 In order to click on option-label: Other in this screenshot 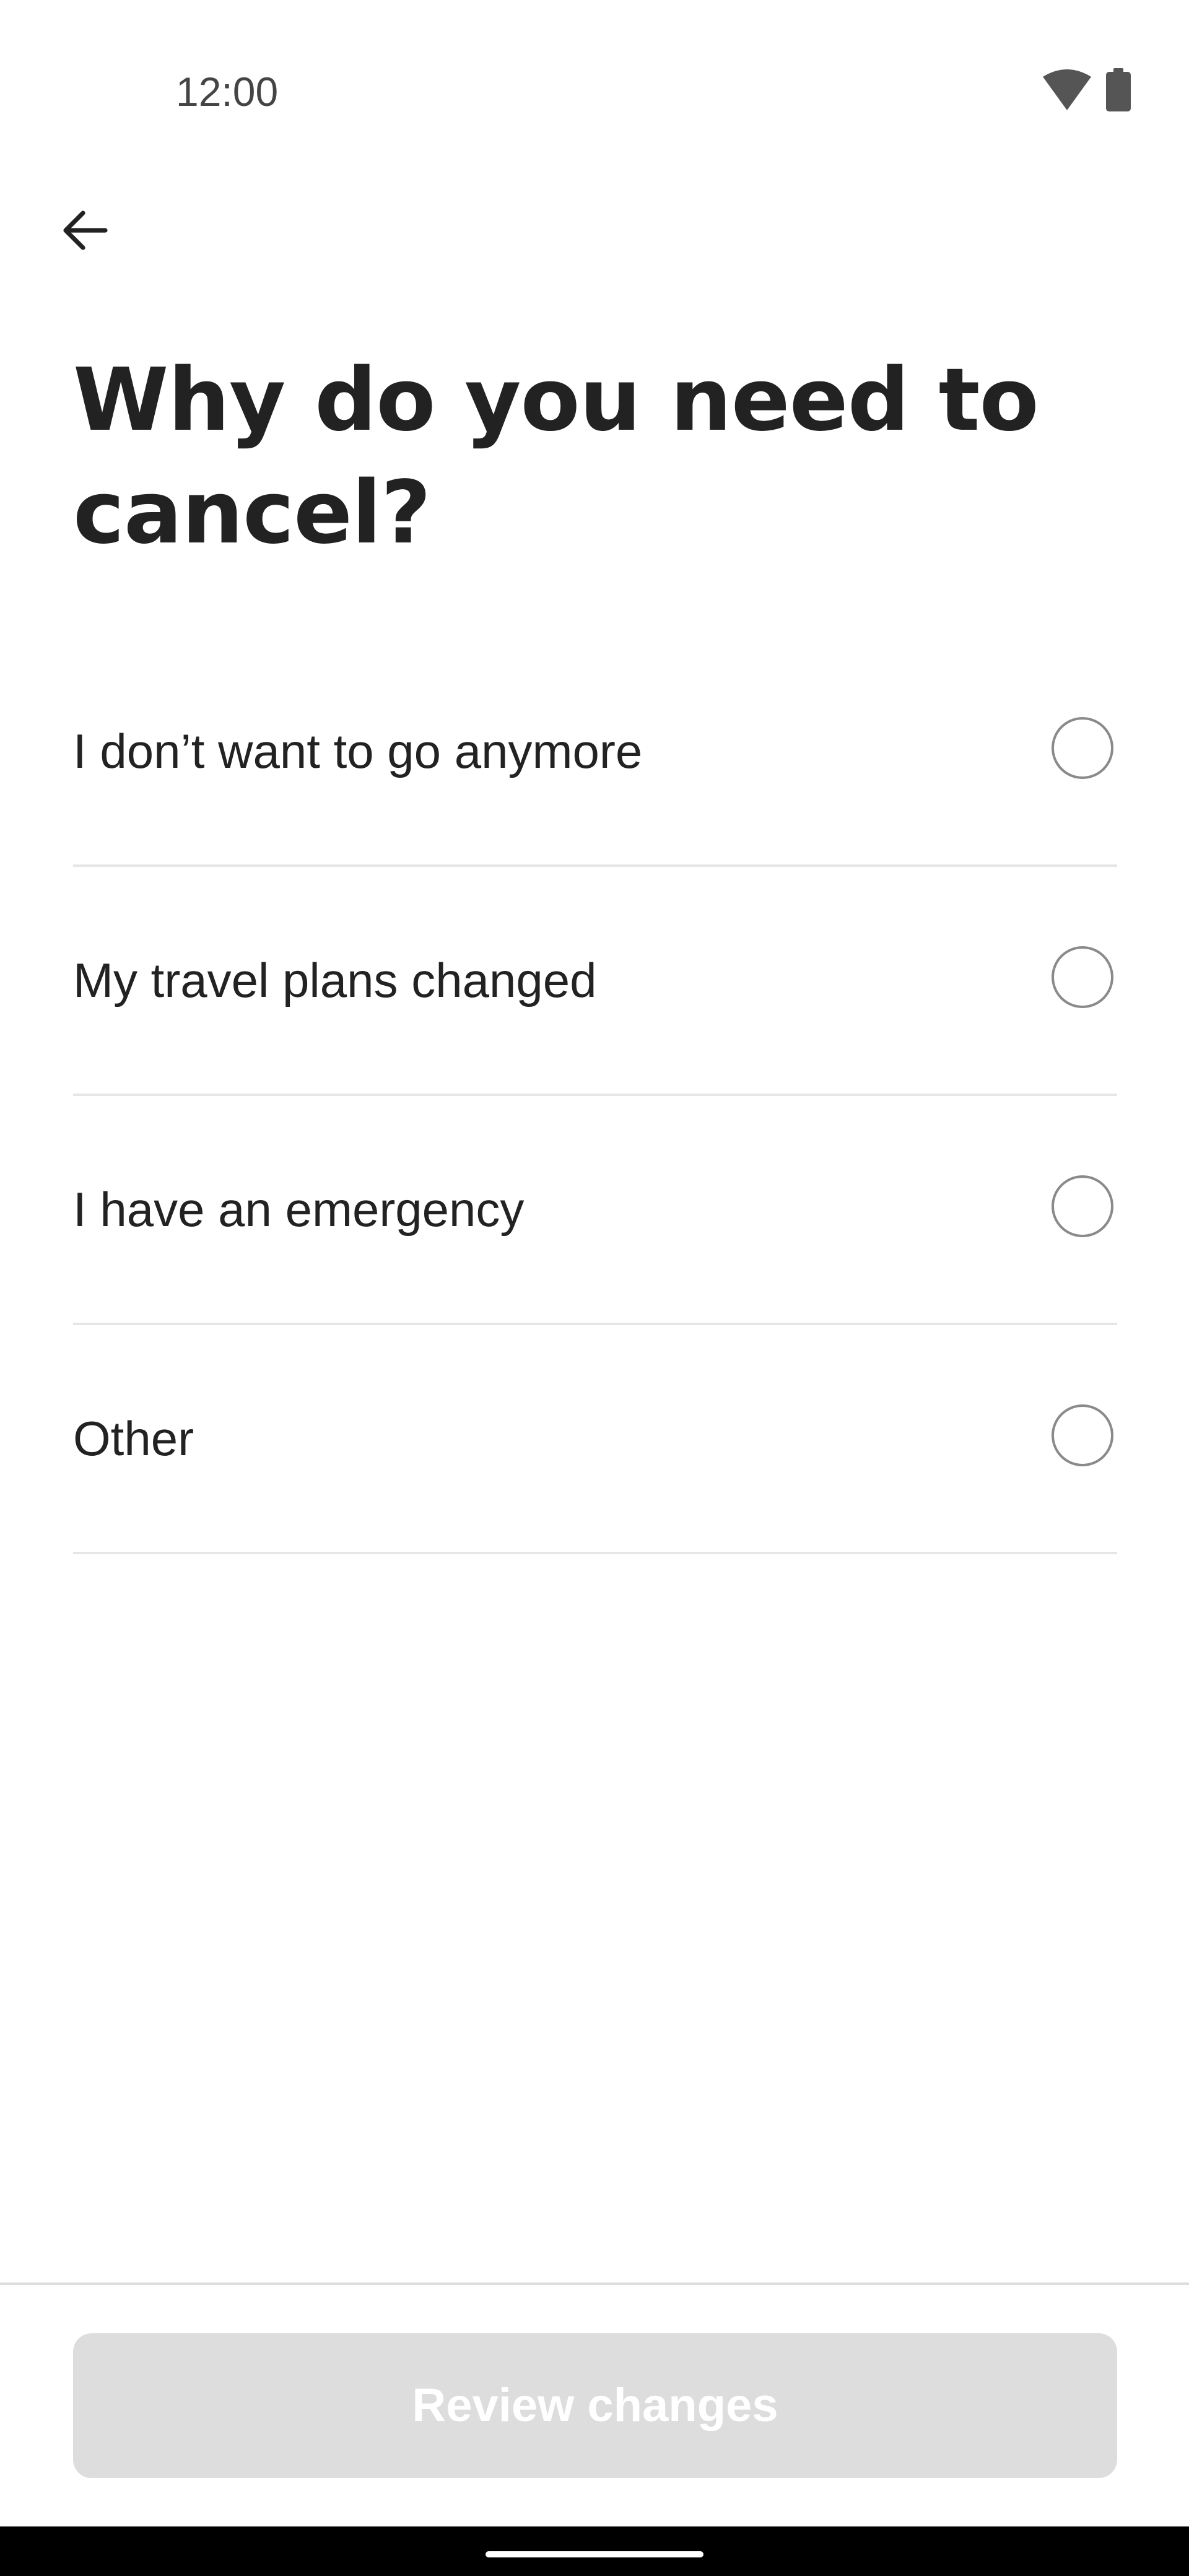, I will do `click(133, 1438)`.